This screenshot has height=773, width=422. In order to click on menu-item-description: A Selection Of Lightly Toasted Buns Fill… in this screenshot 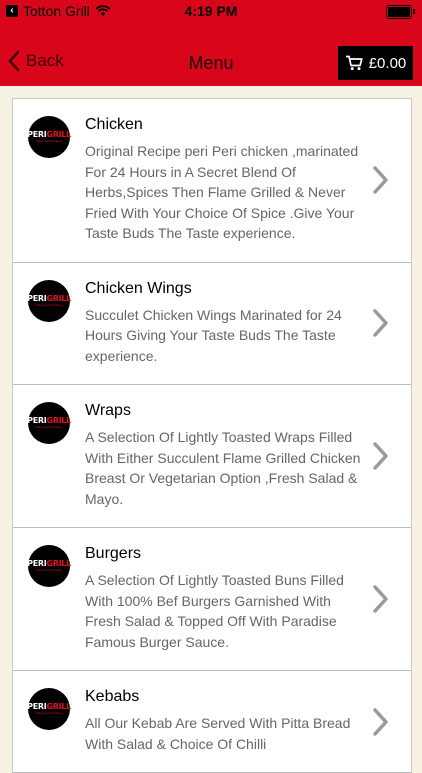, I will do `click(214, 611)`.